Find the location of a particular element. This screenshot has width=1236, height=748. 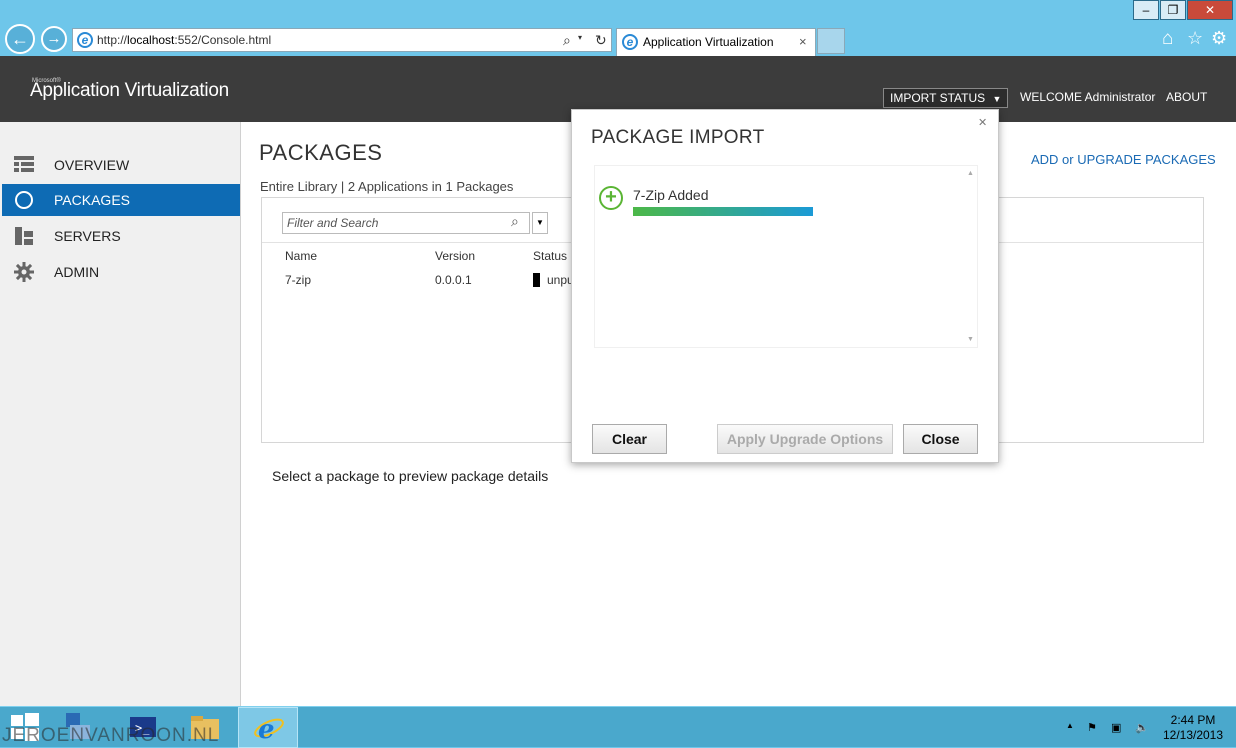

minimize-button: – is located at coordinates (1146, 10).